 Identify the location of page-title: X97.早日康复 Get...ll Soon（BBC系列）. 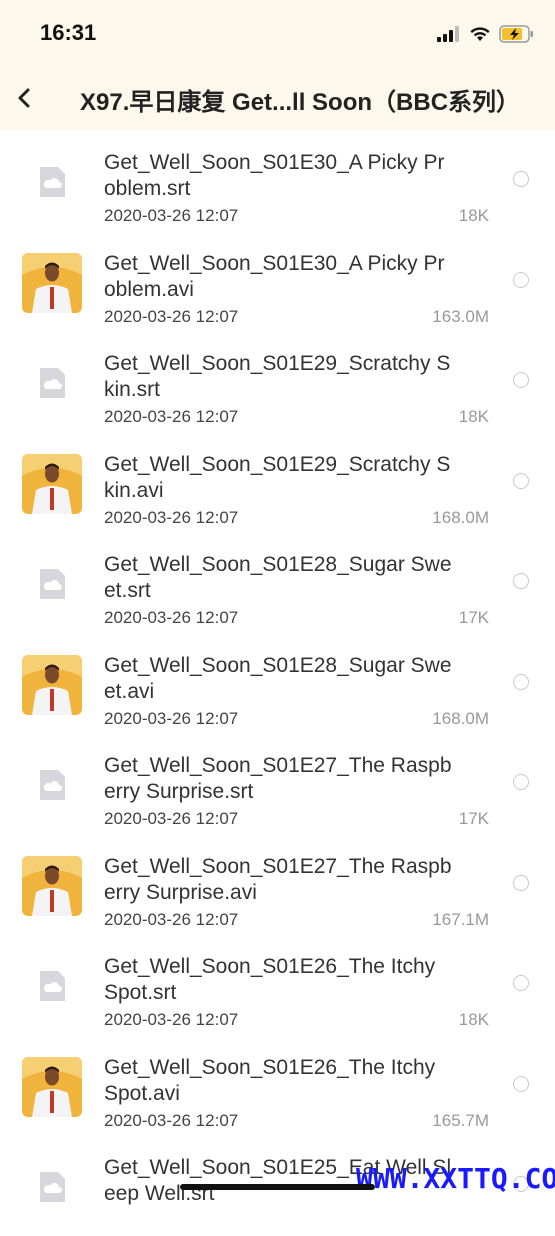
(300, 102).